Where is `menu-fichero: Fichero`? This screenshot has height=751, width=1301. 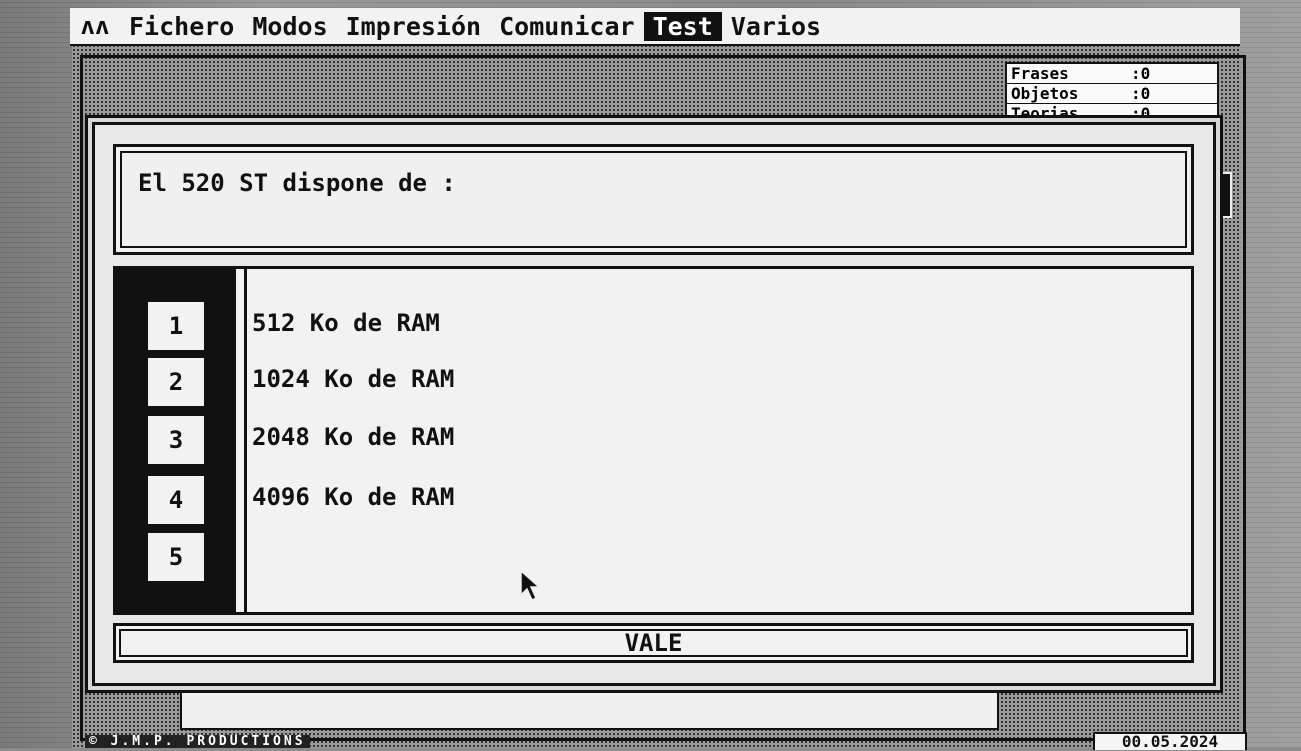 menu-fichero: Fichero is located at coordinates (181, 26).